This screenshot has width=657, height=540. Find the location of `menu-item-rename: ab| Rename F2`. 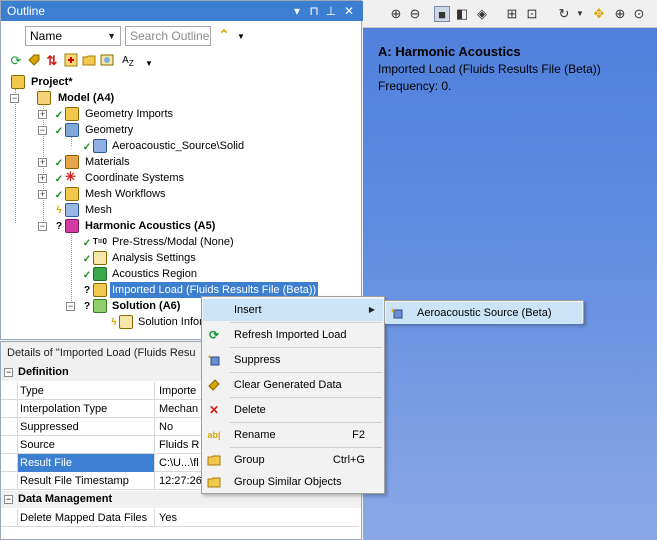

menu-item-rename: ab| Rename F2 is located at coordinates (293, 435).